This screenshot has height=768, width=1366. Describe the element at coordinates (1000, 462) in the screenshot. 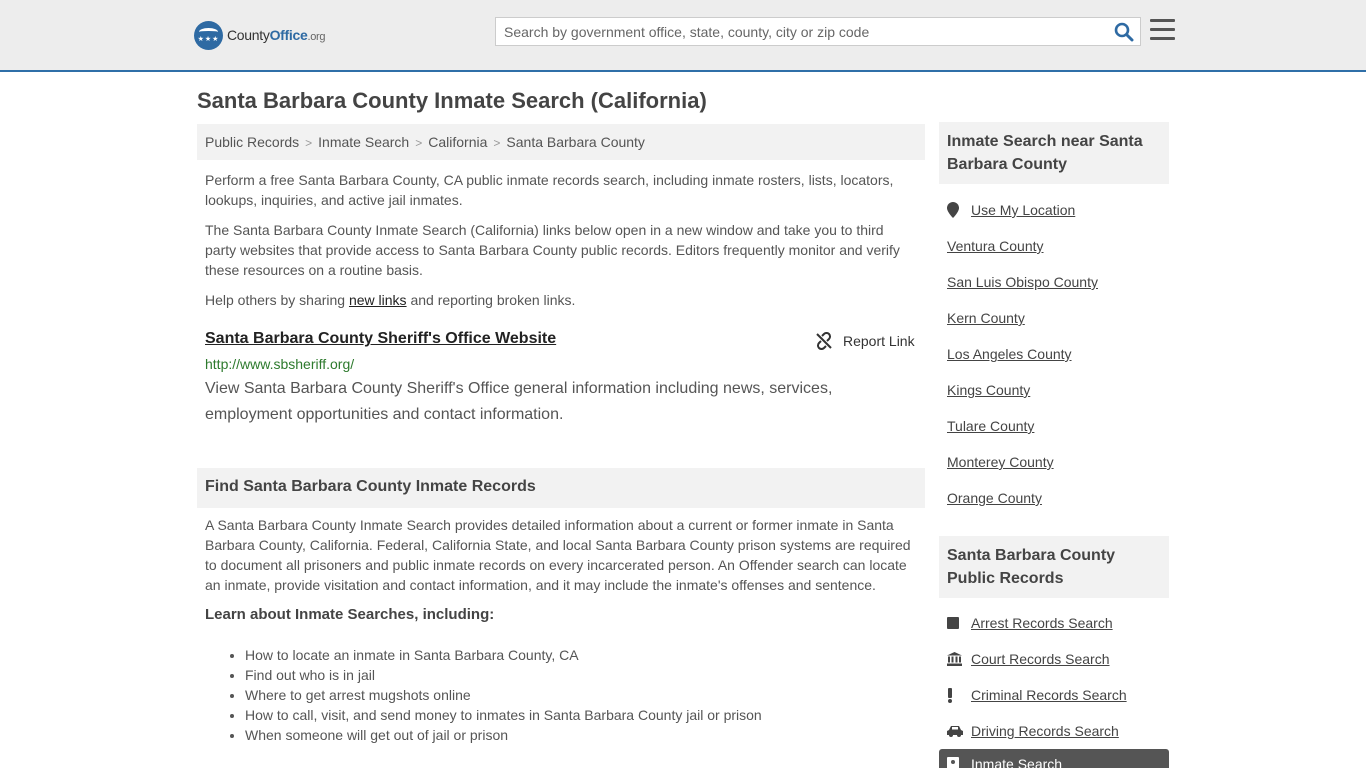

I see `nearby-county-link: Monterey County` at that location.